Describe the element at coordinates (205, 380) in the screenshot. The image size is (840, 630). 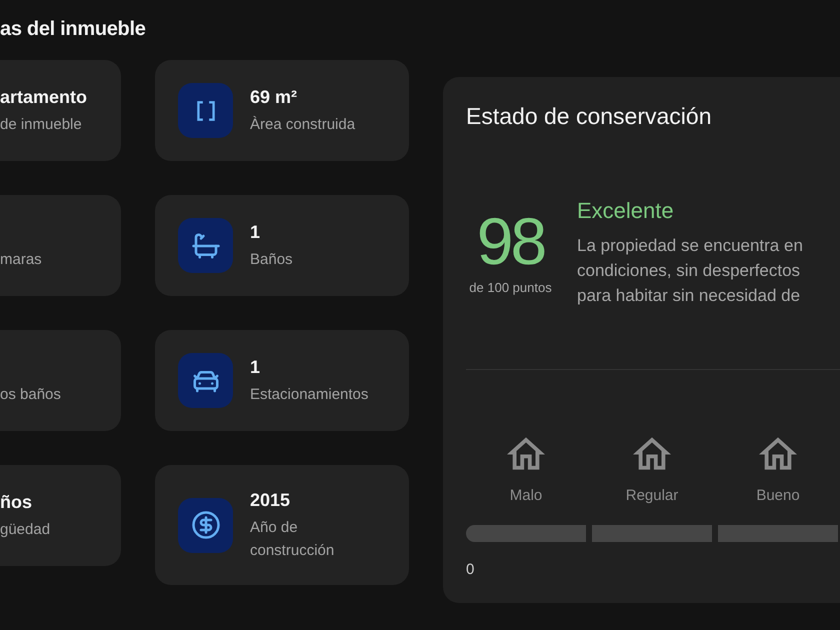
I see `car-icon` at that location.